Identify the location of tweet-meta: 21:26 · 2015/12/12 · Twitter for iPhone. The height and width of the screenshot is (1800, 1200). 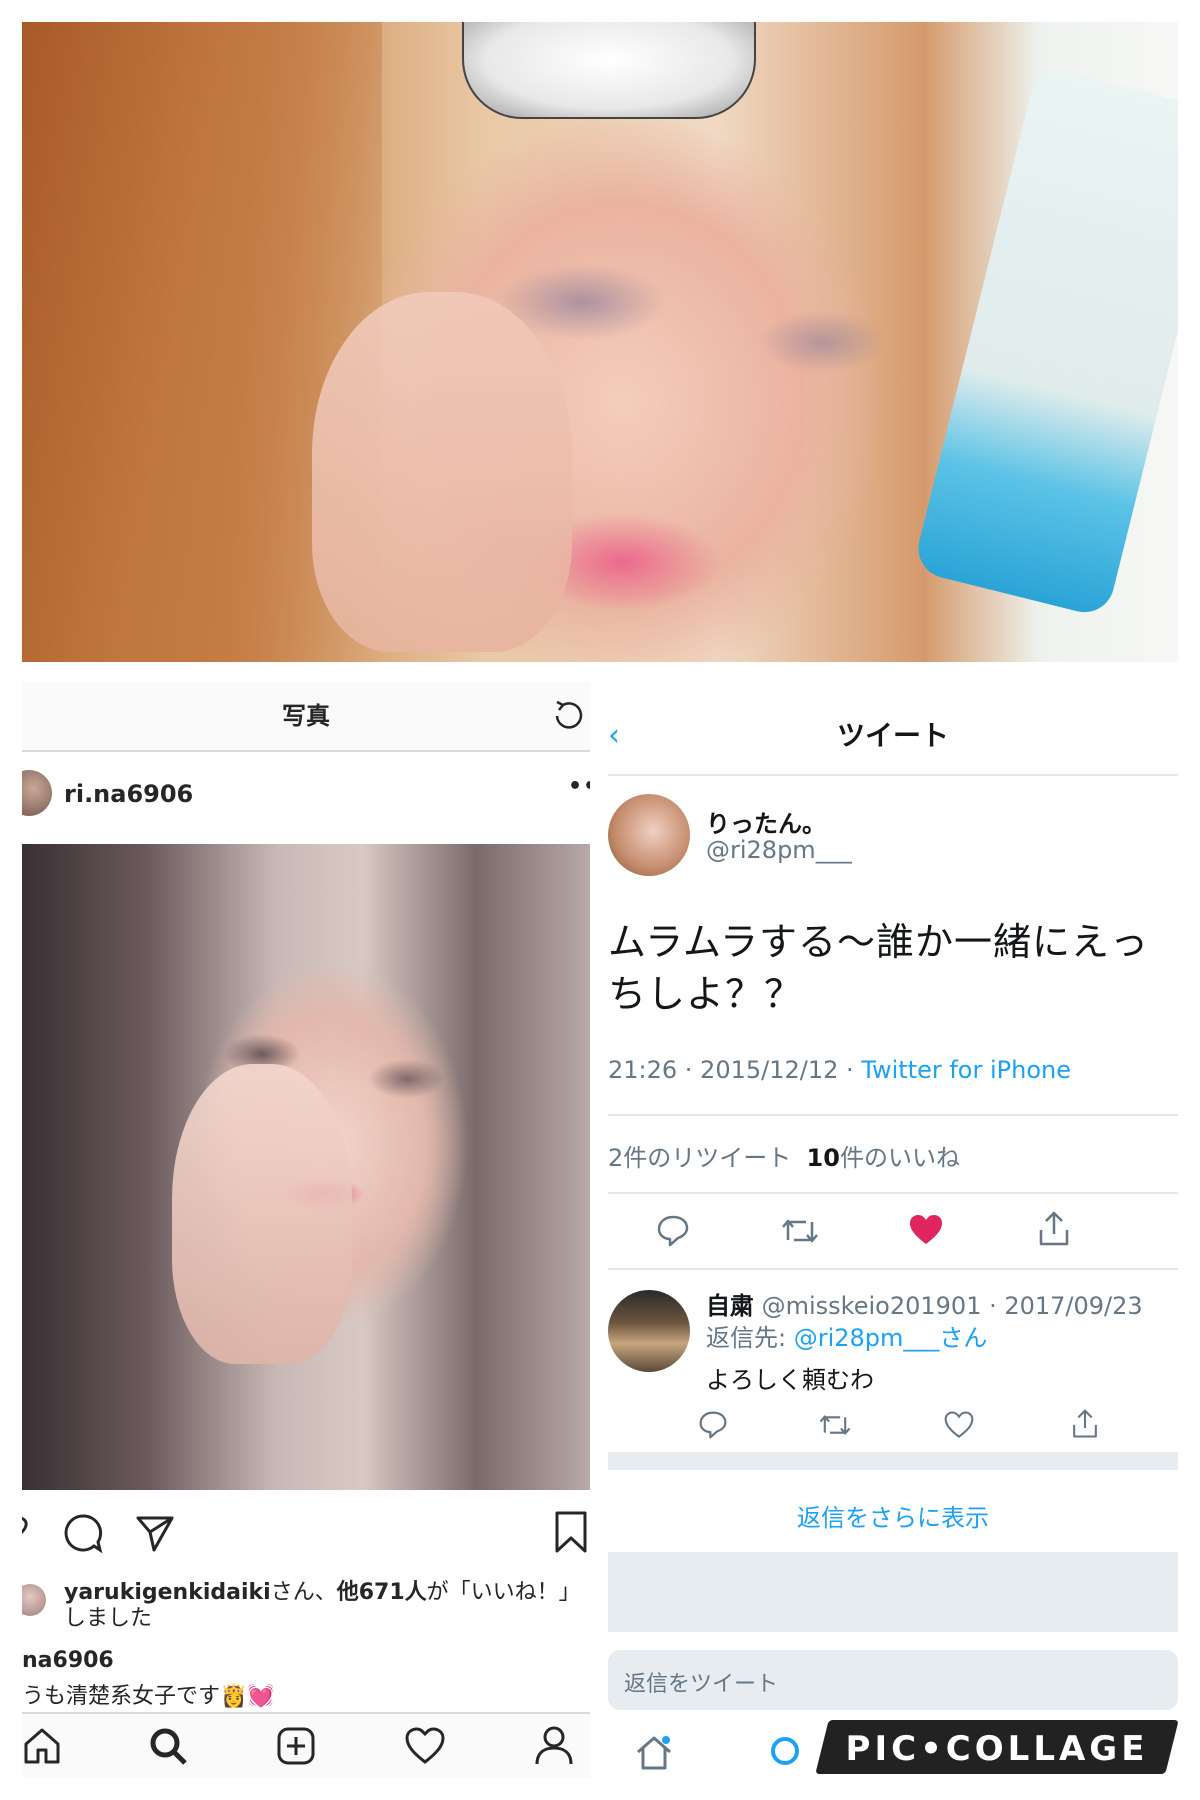
(839, 1070).